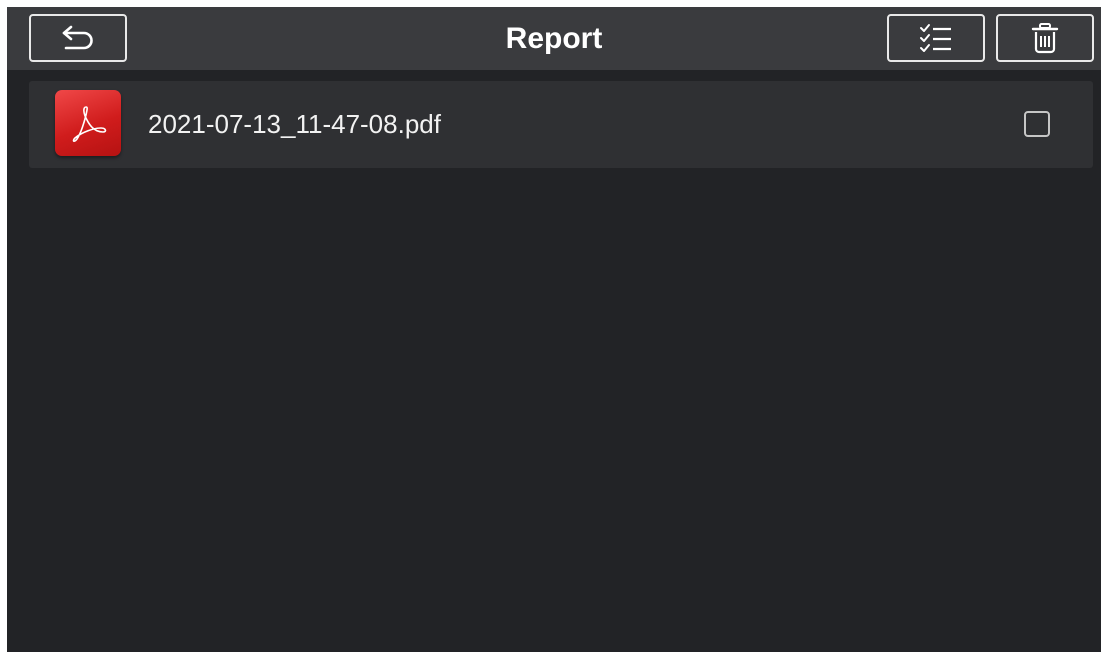 The height and width of the screenshot is (652, 1109). I want to click on trash-icon, so click(1045, 38).